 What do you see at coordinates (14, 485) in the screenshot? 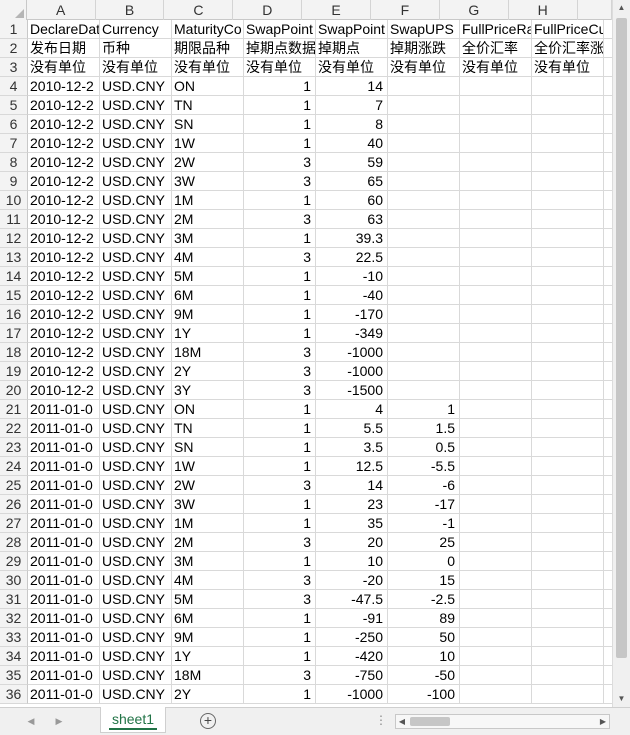
I see `row-header: 25` at bounding box center [14, 485].